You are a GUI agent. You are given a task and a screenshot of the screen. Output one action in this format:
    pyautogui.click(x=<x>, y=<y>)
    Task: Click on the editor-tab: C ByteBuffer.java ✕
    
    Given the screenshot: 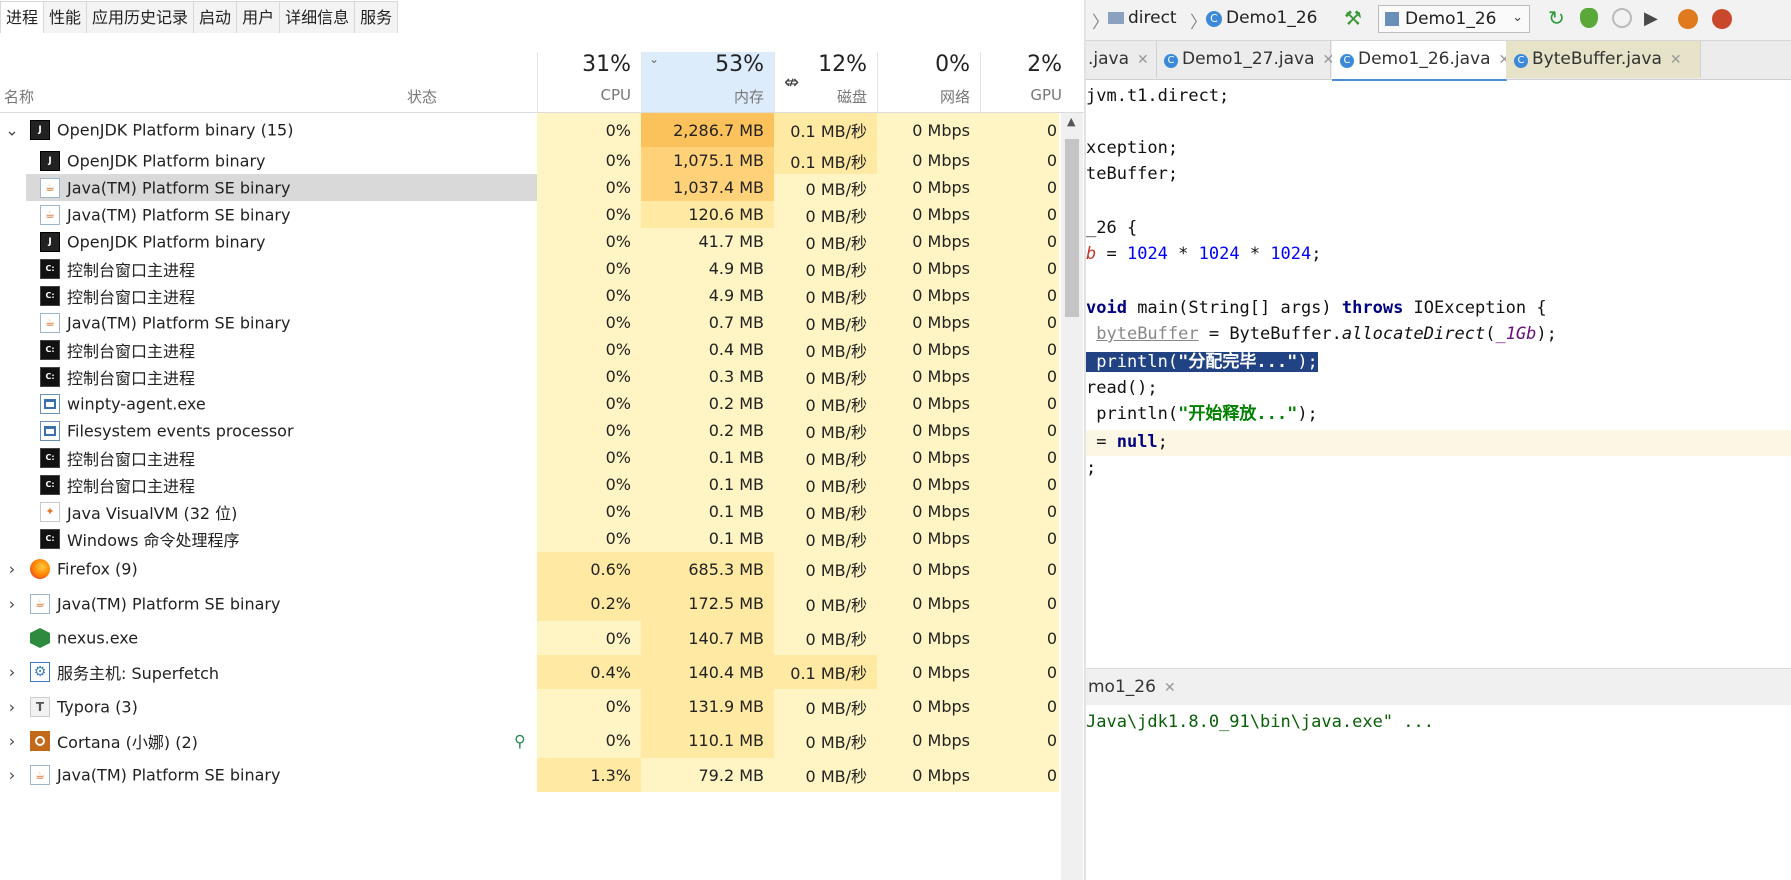 What is the action you would take?
    pyautogui.click(x=1603, y=59)
    